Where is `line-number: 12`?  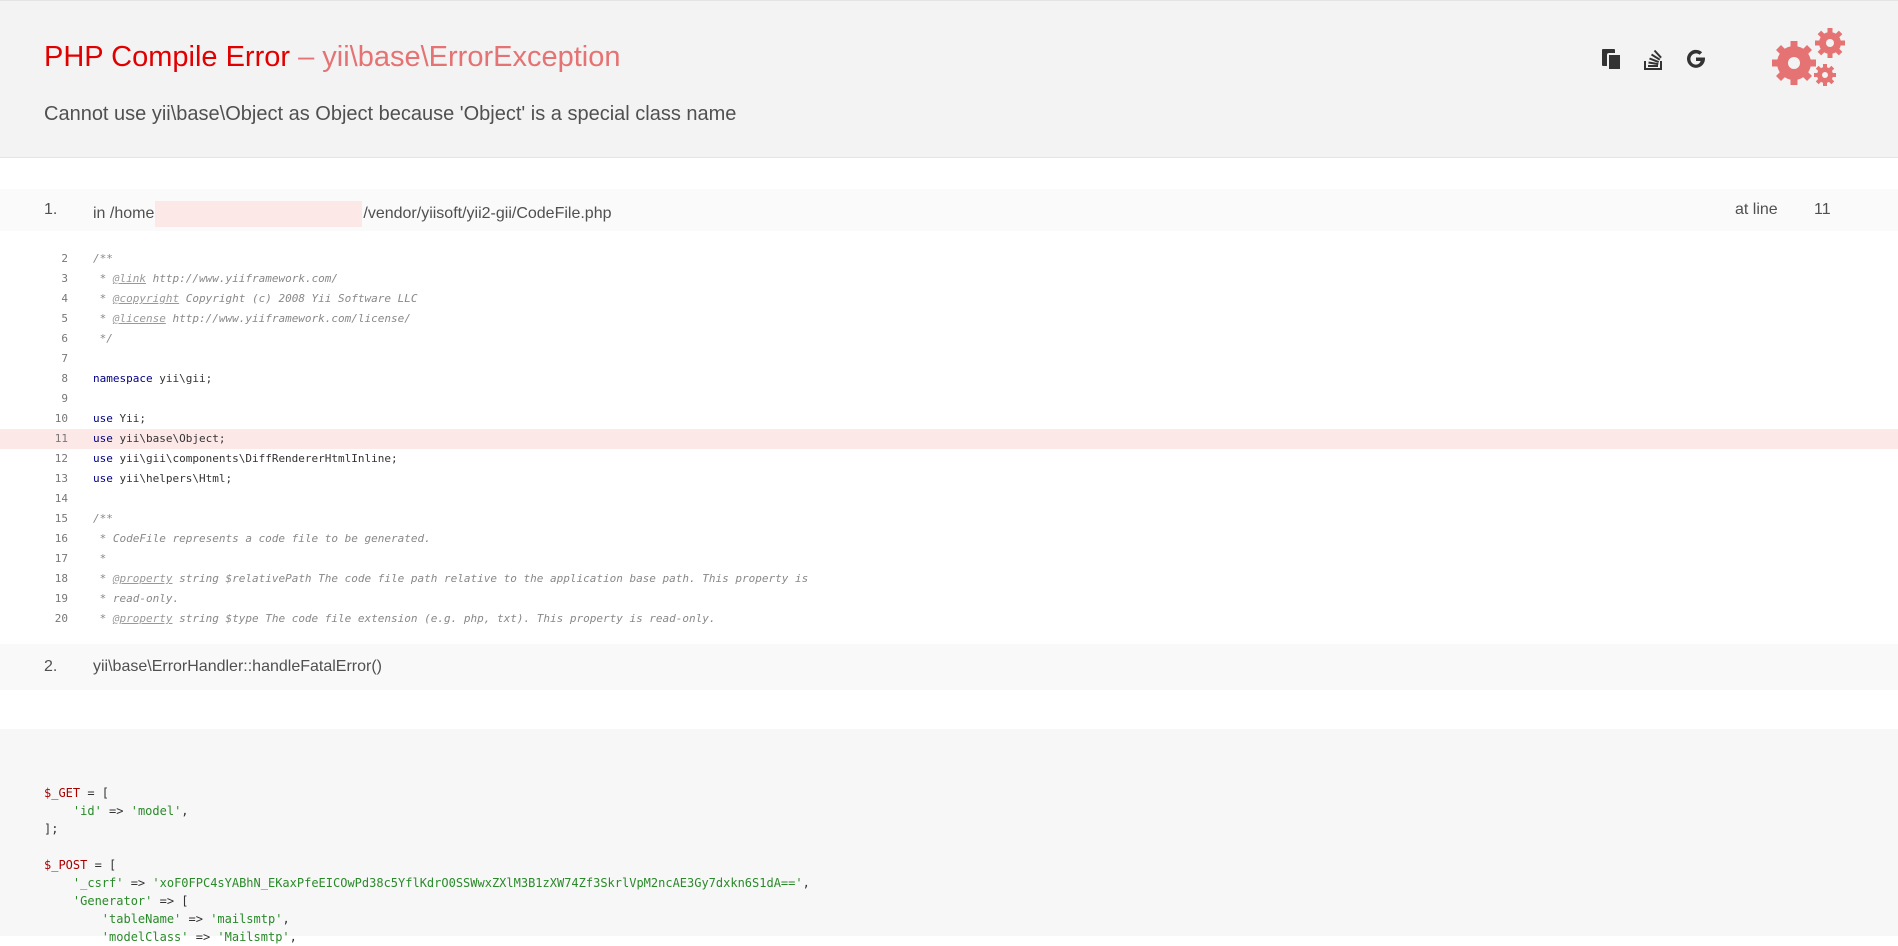
line-number: 12 is located at coordinates (61, 458).